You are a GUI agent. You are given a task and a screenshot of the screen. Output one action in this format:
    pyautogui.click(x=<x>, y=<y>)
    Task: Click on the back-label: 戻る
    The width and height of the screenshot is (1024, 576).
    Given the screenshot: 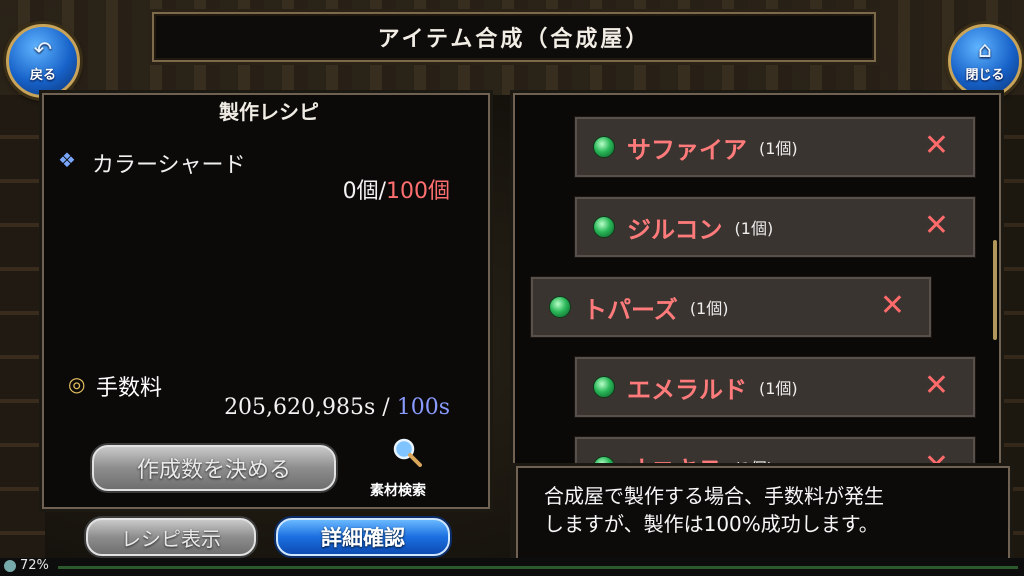 What is the action you would take?
    pyautogui.click(x=42, y=75)
    